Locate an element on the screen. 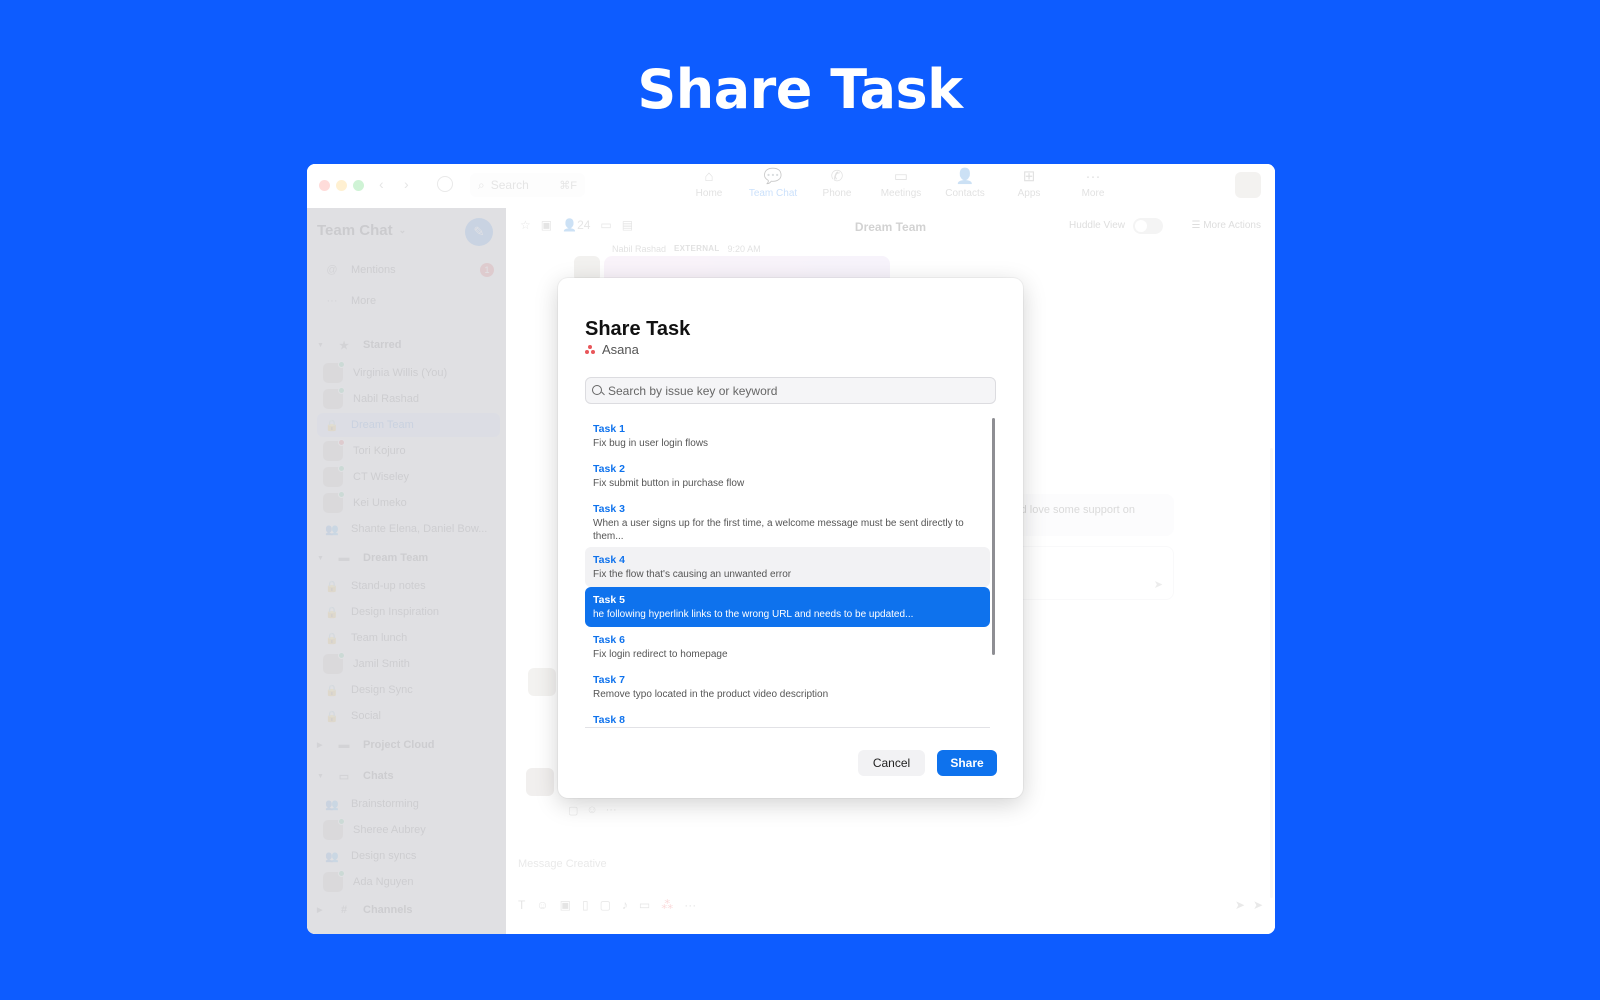 The height and width of the screenshot is (1000, 1600). asana-icon is located at coordinates (590, 349).